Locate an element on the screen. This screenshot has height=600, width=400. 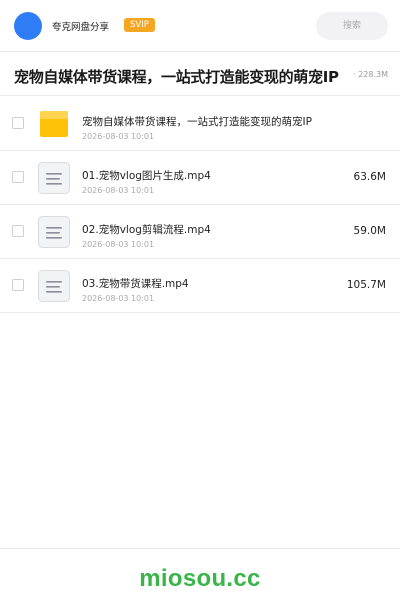
list-item: 01.宠物vlog图片生成.mp4 2026-08-03 10:01 63.6M is located at coordinates (200, 178).